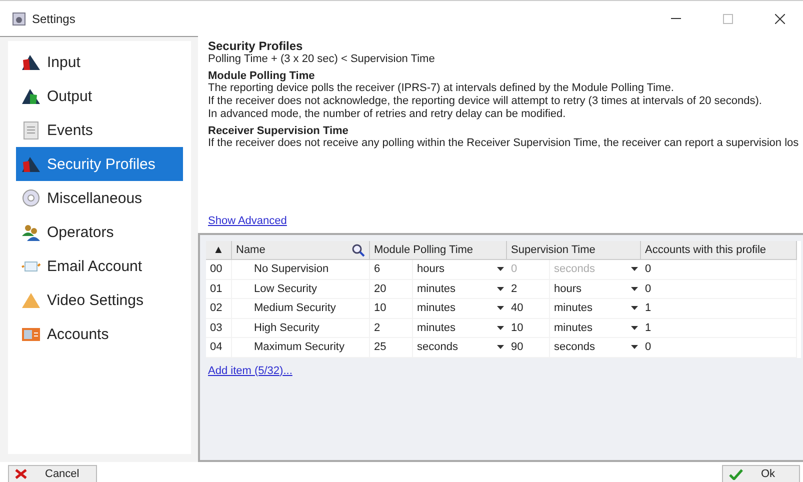 This screenshot has height=482, width=803. I want to click on description-text: In advanced mode, the number of retries and retry delay can be modified., so click(387, 114).